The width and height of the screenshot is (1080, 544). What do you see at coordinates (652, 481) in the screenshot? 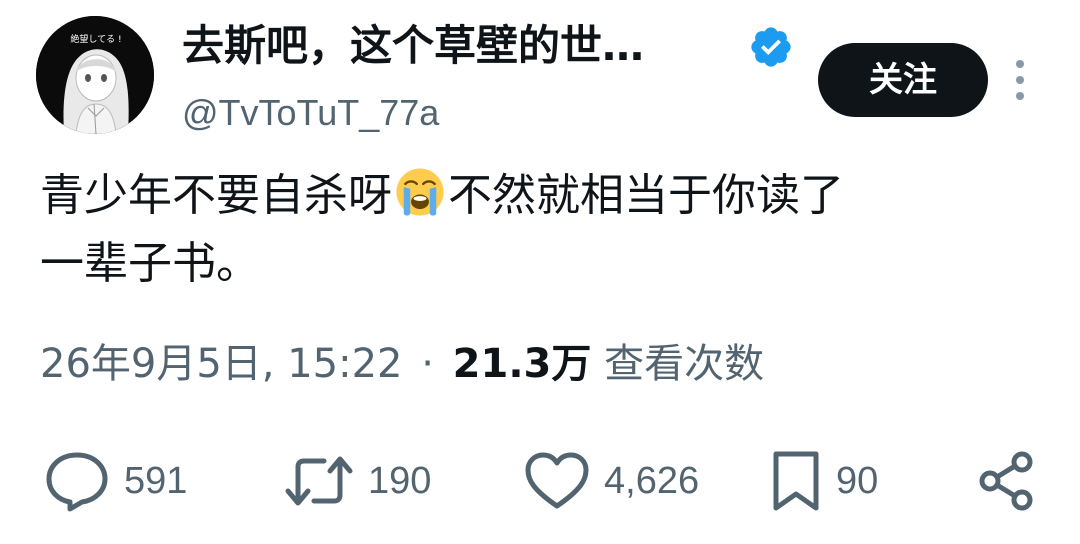
I see `like-count: 4,626` at bounding box center [652, 481].